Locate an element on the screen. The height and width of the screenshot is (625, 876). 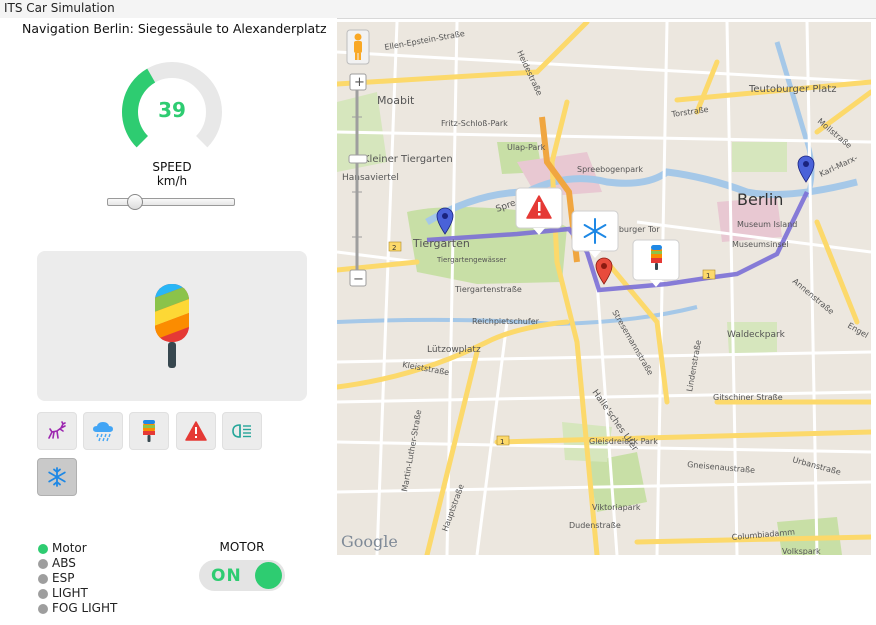
status-label: Motor is located at coordinates (69, 548).